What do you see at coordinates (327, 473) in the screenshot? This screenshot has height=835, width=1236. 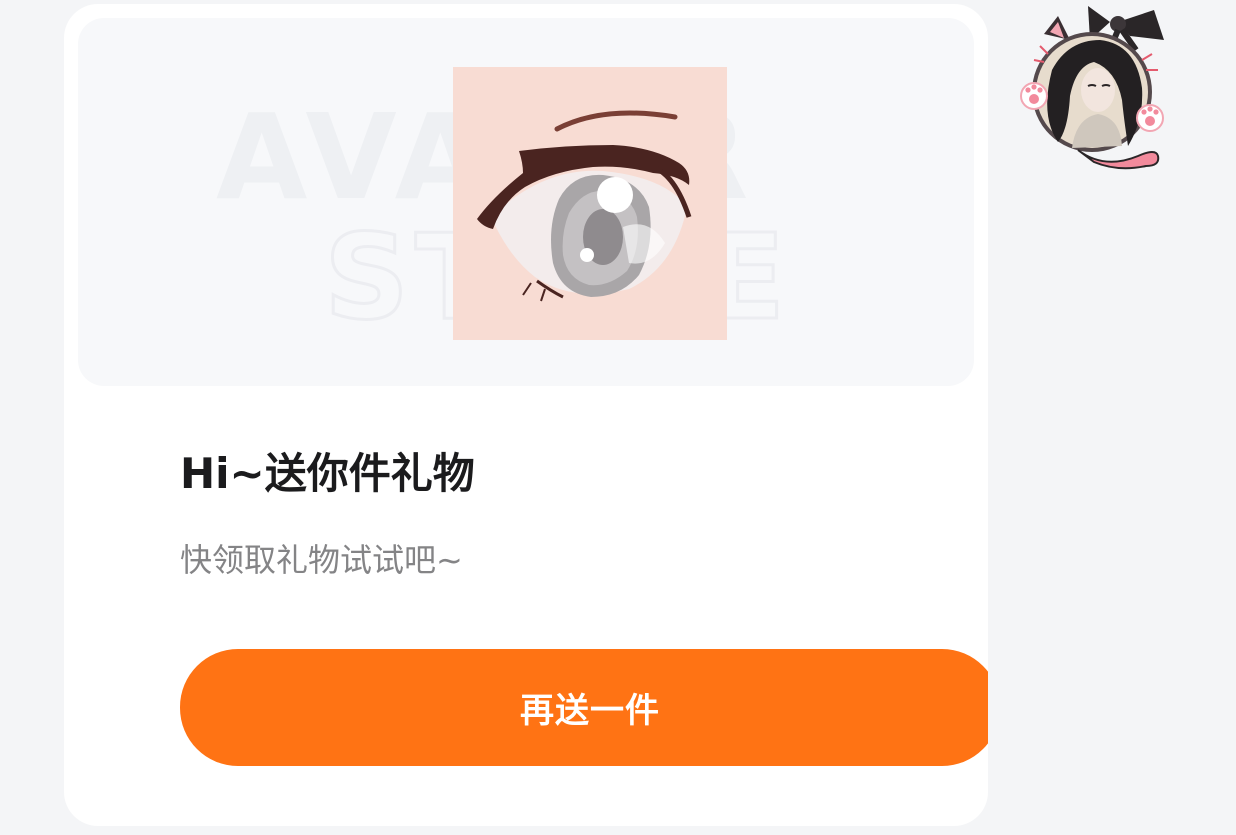 I see `gift-title: Hi~送你件礼物` at bounding box center [327, 473].